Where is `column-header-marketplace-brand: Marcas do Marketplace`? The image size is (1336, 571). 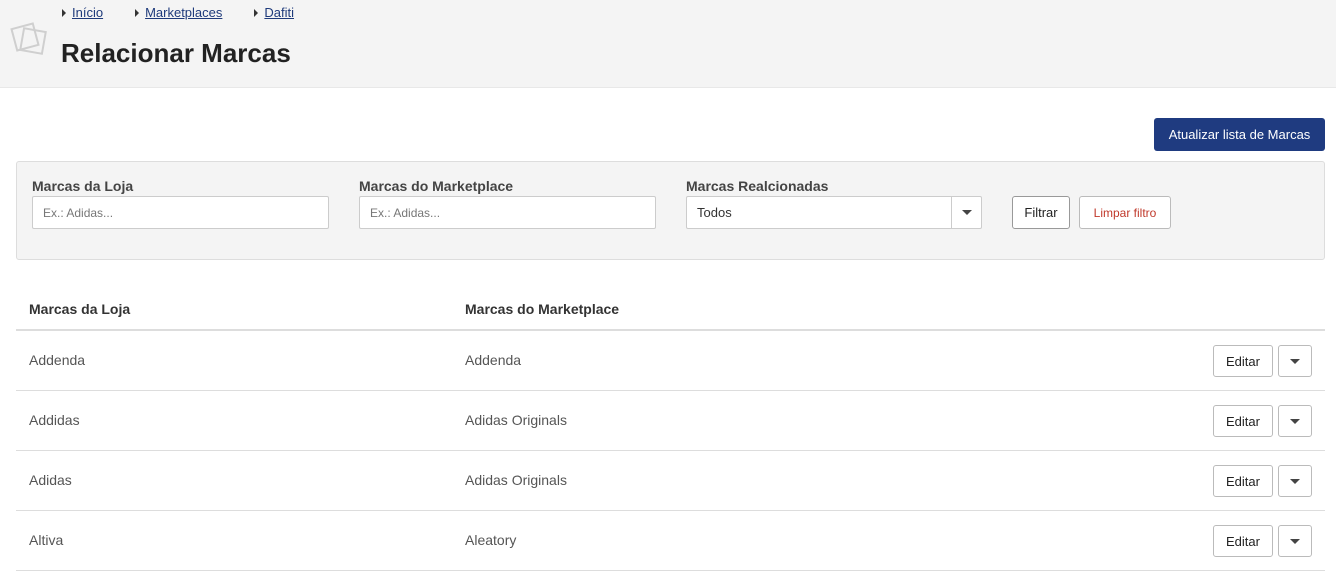 column-header-marketplace-brand: Marcas do Marketplace is located at coordinates (542, 309).